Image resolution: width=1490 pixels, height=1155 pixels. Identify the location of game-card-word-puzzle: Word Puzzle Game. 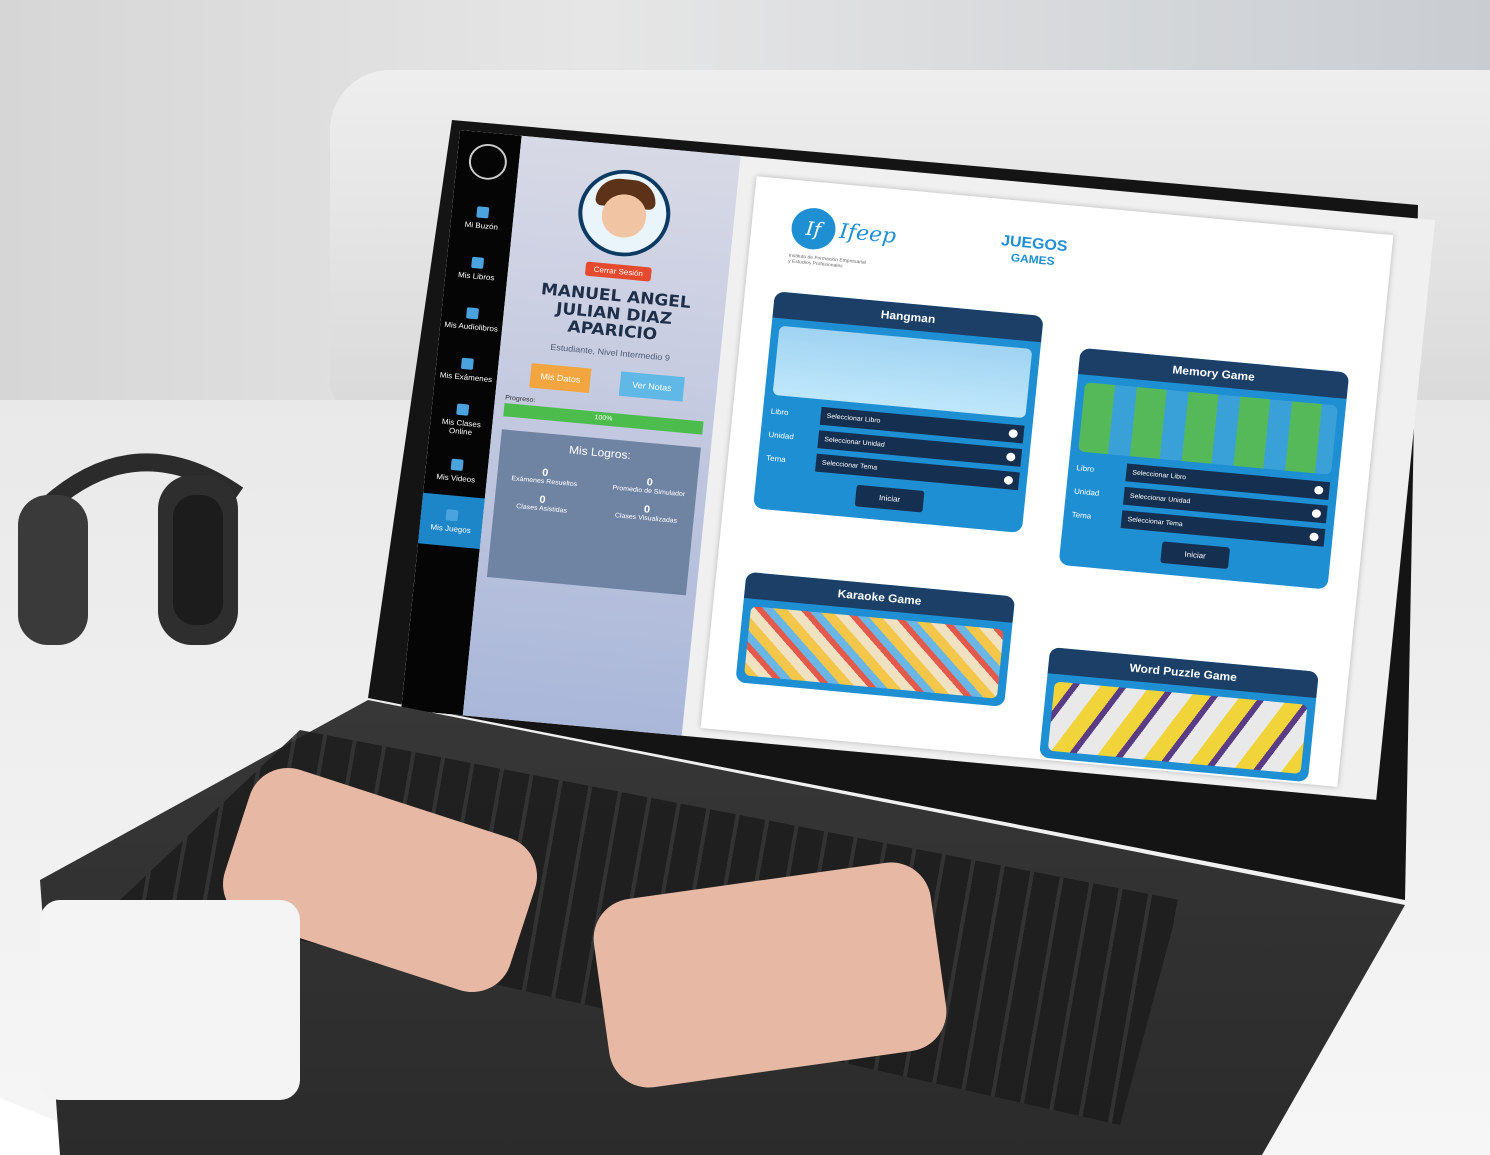
(1179, 715).